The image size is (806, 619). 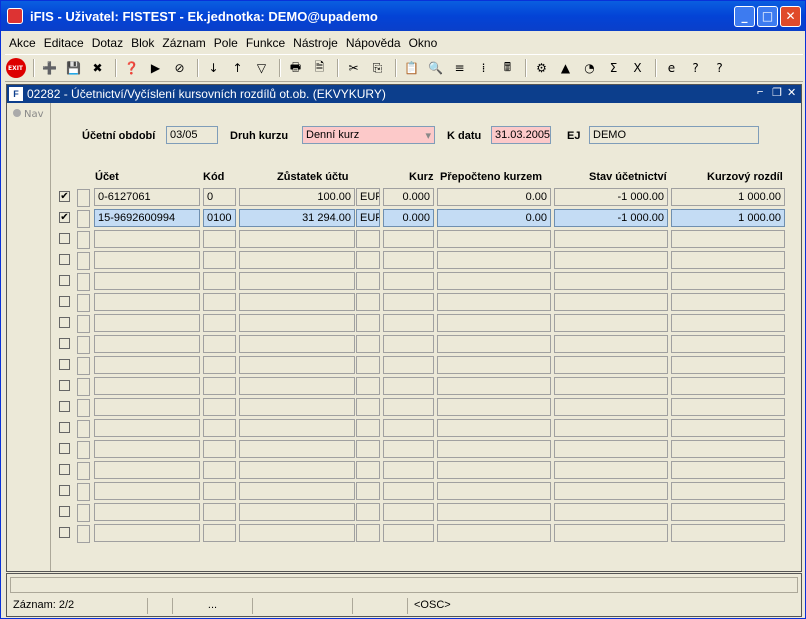 I want to click on query-icon: ❓, so click(x=131, y=68).